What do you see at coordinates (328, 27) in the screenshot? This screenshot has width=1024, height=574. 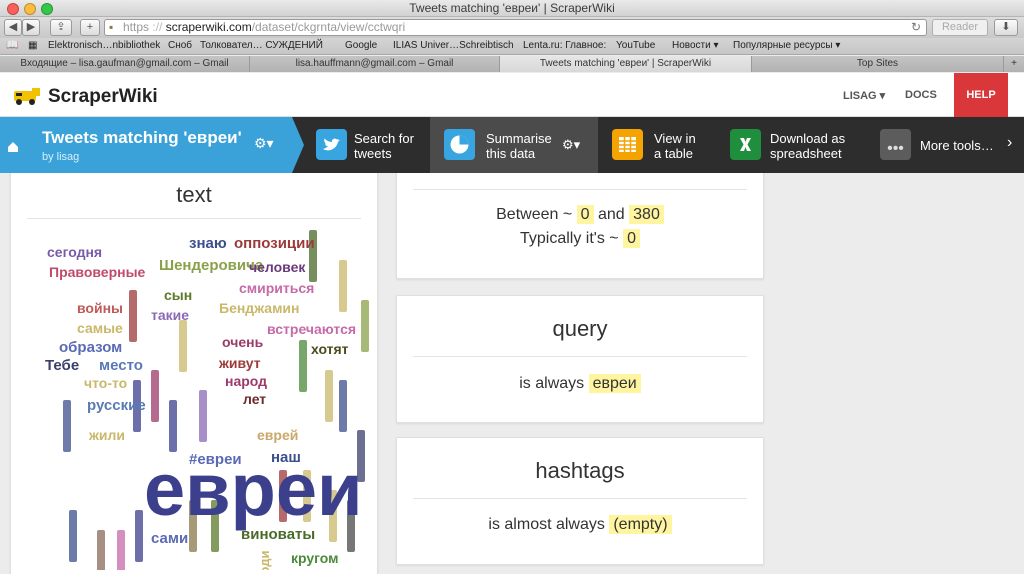 I see `url-path: /dataset/ckgrnta/view/cctwqri` at bounding box center [328, 27].